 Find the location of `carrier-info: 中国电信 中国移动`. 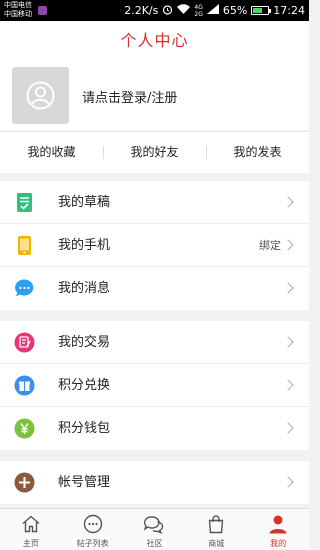

carrier-info: 中国电信 中国移动 is located at coordinates (18, 10).